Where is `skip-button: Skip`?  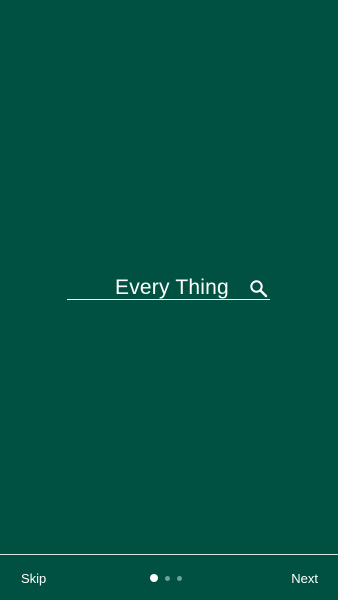
skip-button: Skip is located at coordinates (33, 579).